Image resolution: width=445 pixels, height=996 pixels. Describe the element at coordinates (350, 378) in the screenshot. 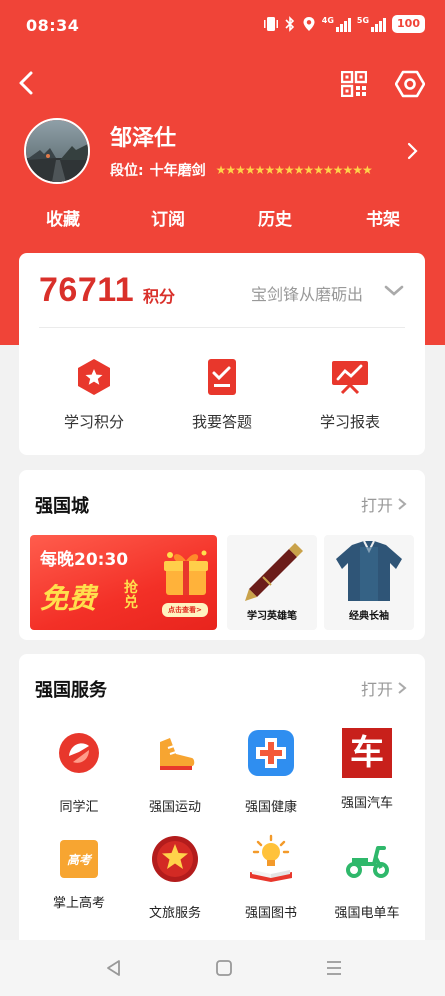

I see `report-board-icon` at that location.